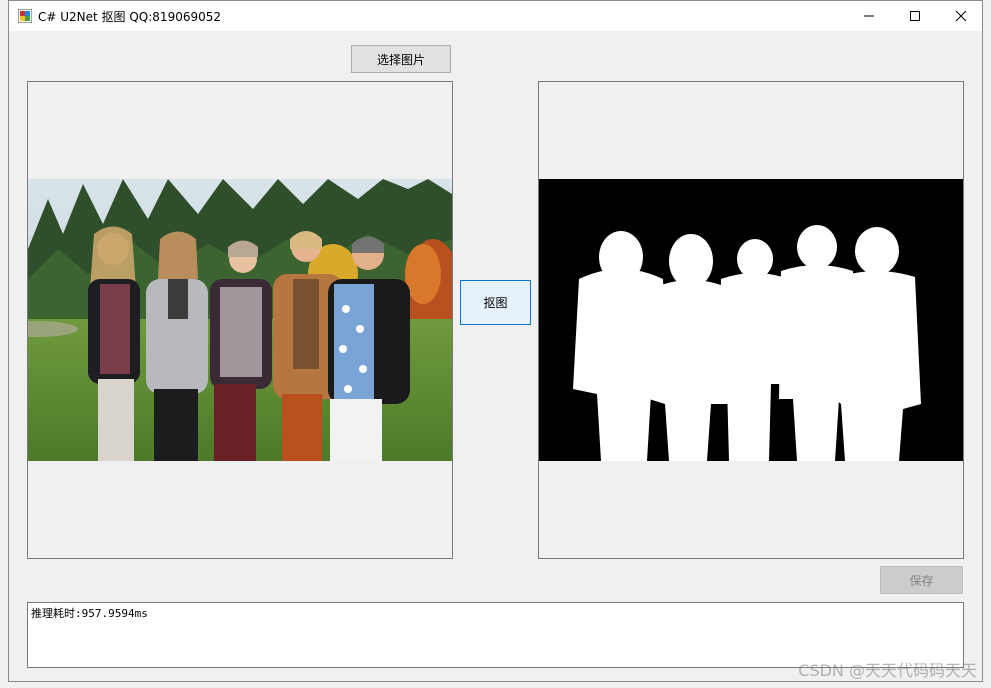 This screenshot has width=991, height=688. Describe the element at coordinates (495, 302) in the screenshot. I see `matting-button: 抠图` at that location.